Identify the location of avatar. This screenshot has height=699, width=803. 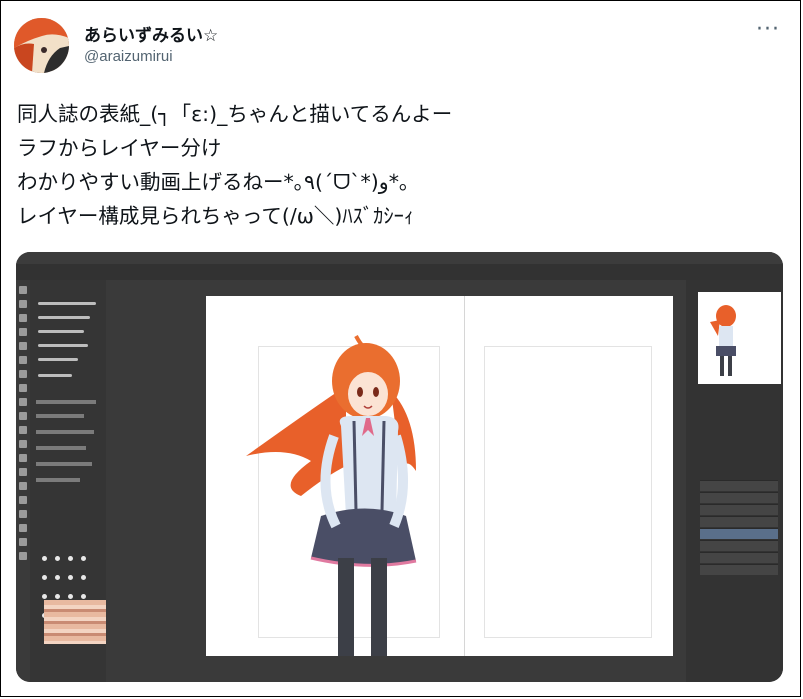
(41, 45).